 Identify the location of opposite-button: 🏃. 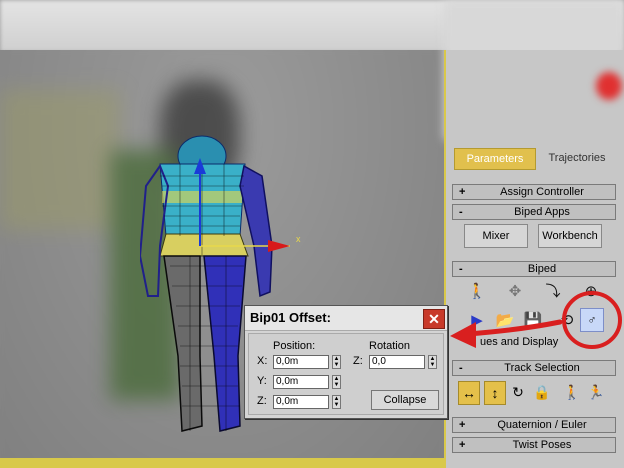
(596, 392).